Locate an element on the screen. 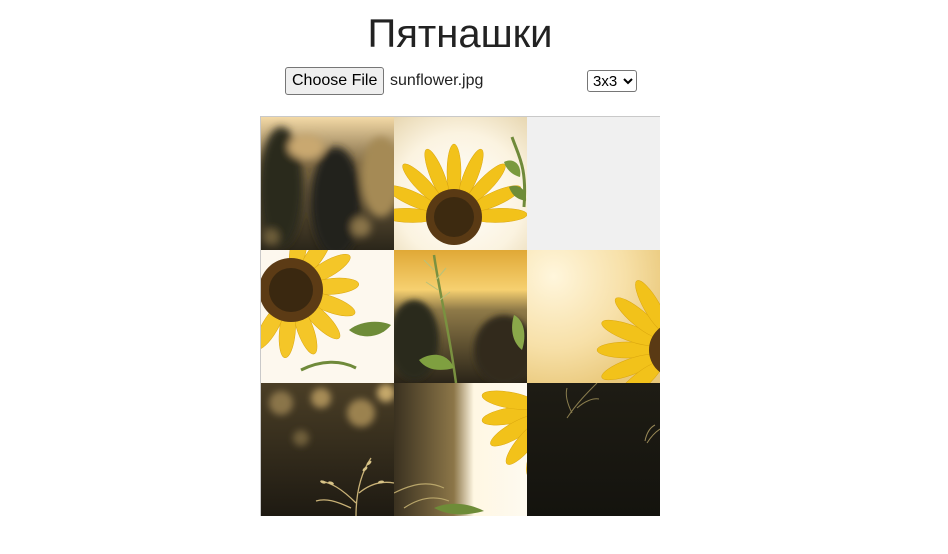  tile-image-sunflower-bloom-top is located at coordinates (460, 183).